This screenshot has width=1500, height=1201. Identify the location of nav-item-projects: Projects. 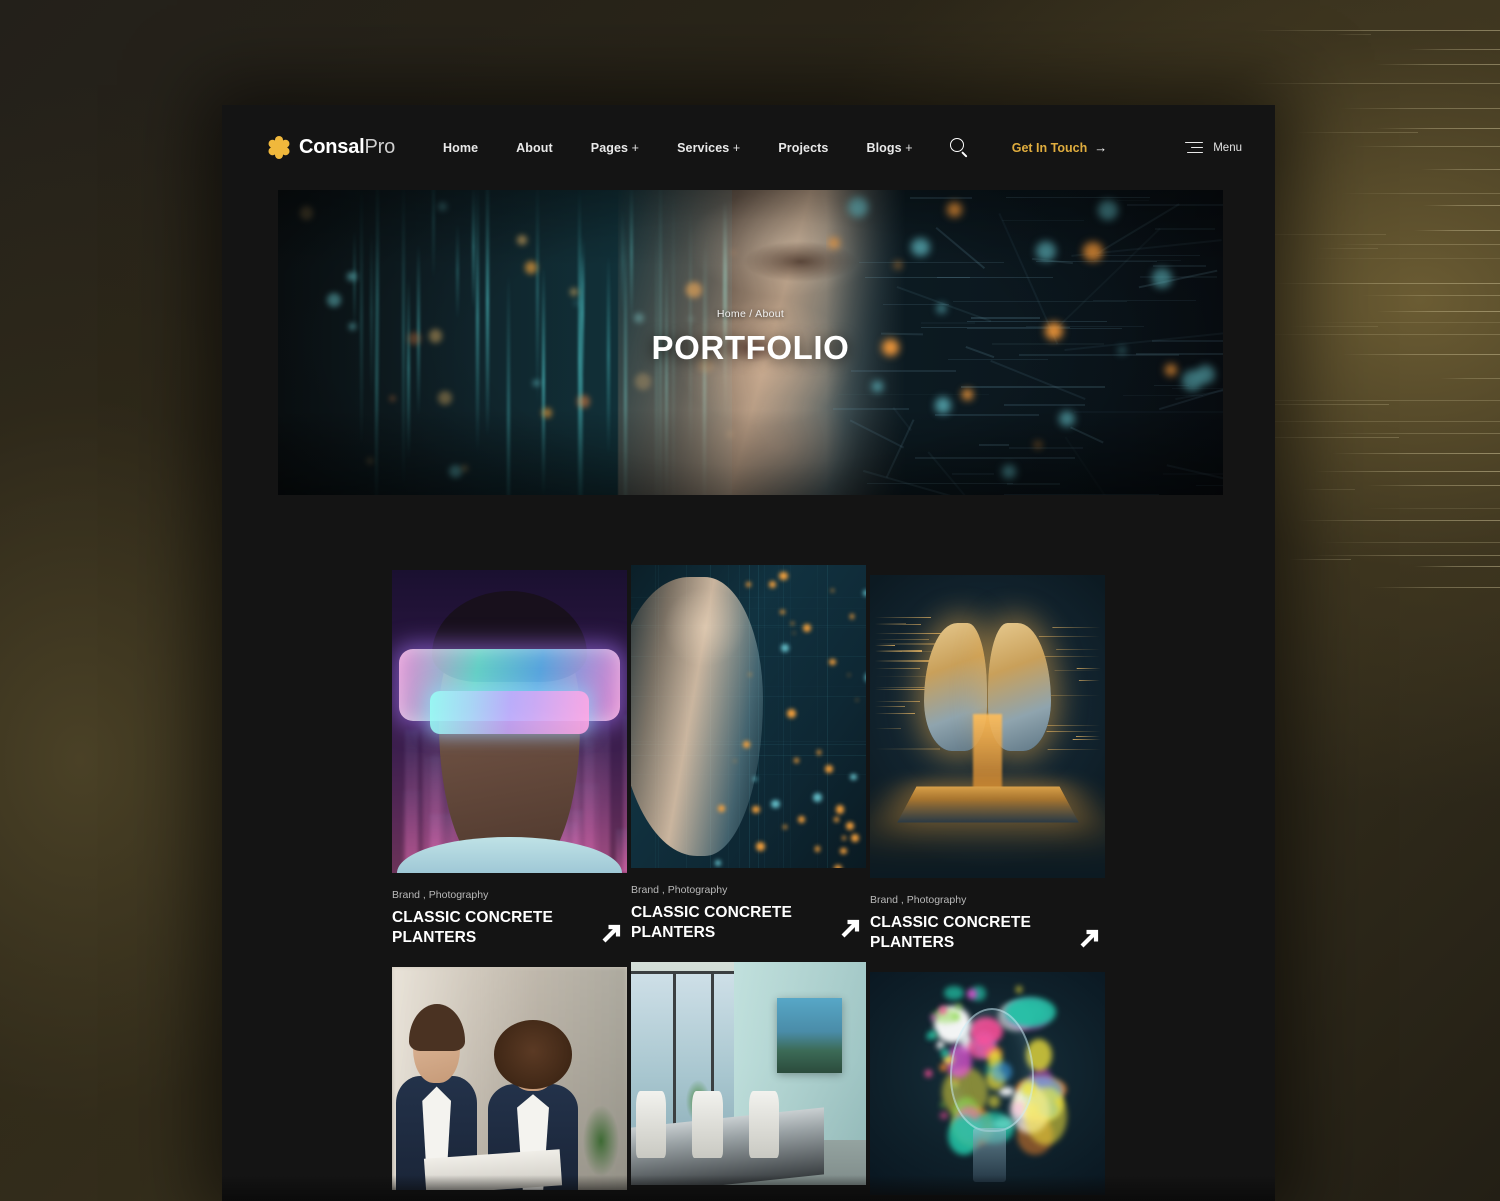
(803, 148).